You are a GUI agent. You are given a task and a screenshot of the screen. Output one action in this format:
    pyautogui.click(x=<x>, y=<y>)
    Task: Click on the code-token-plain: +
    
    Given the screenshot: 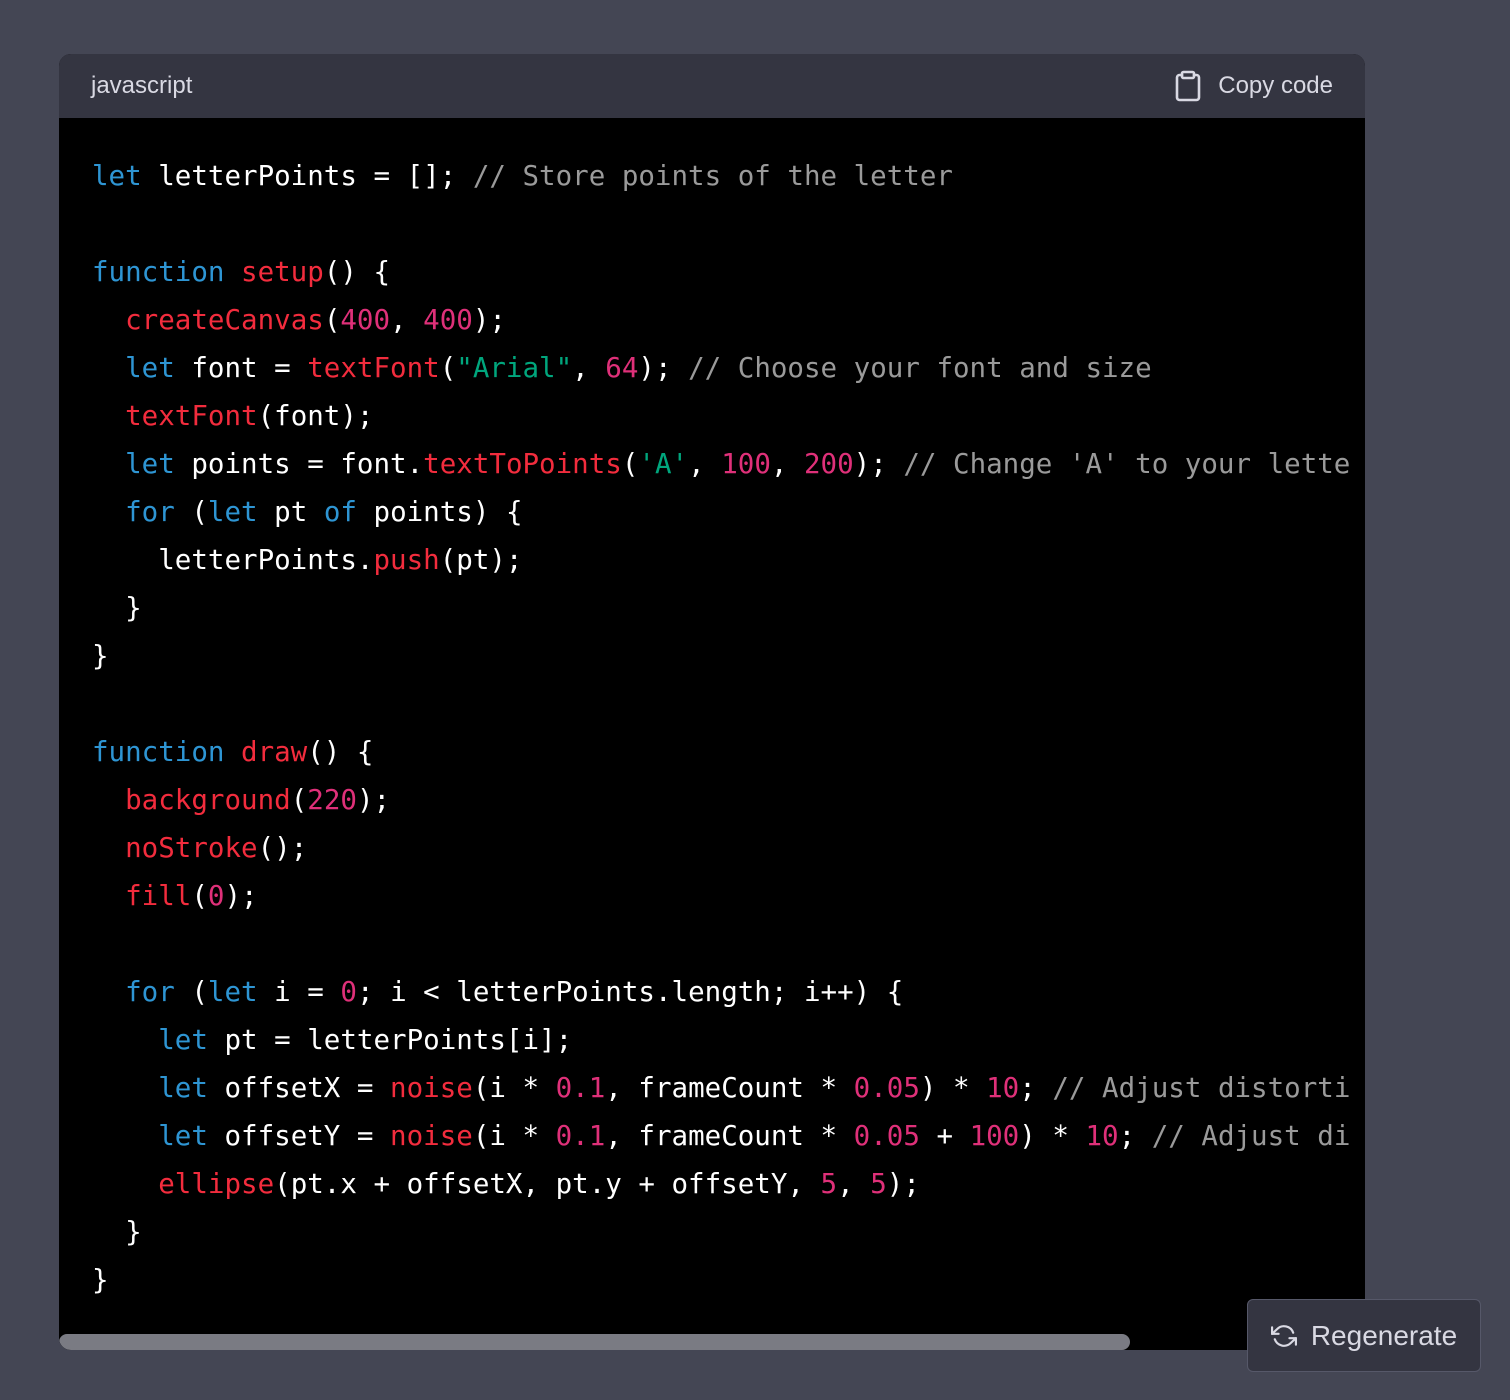 What is the action you would take?
    pyautogui.click(x=944, y=1136)
    